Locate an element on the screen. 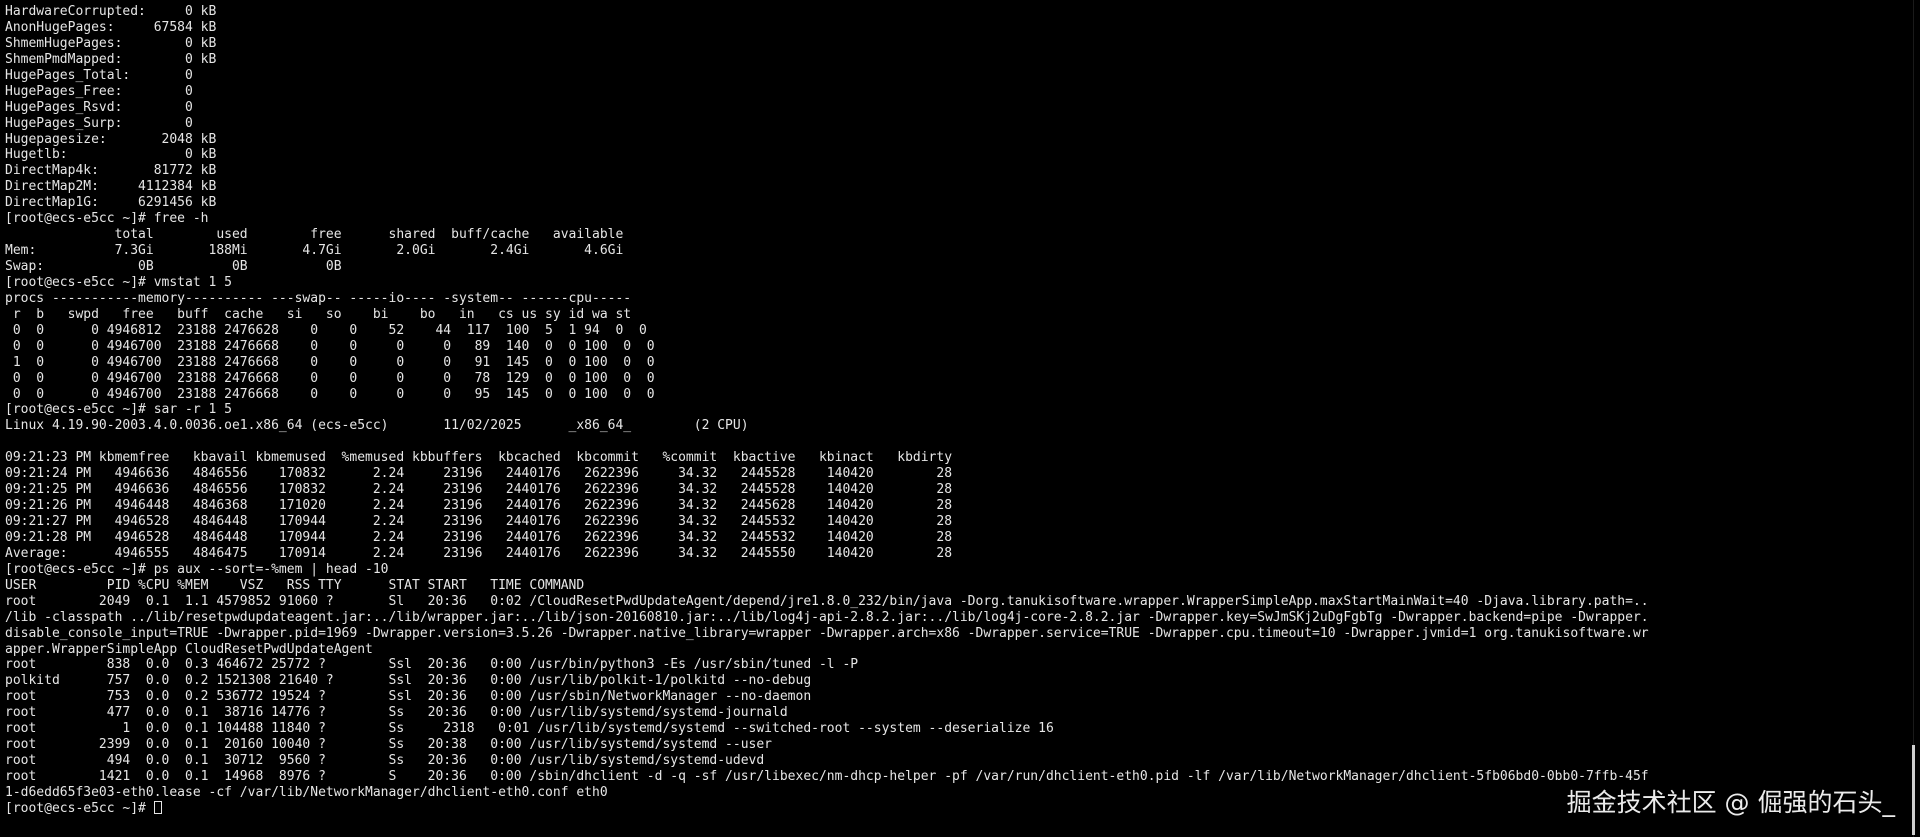 Image resolution: width=1920 pixels, height=837 pixels. scrollbar-track is located at coordinates (1913, 418).